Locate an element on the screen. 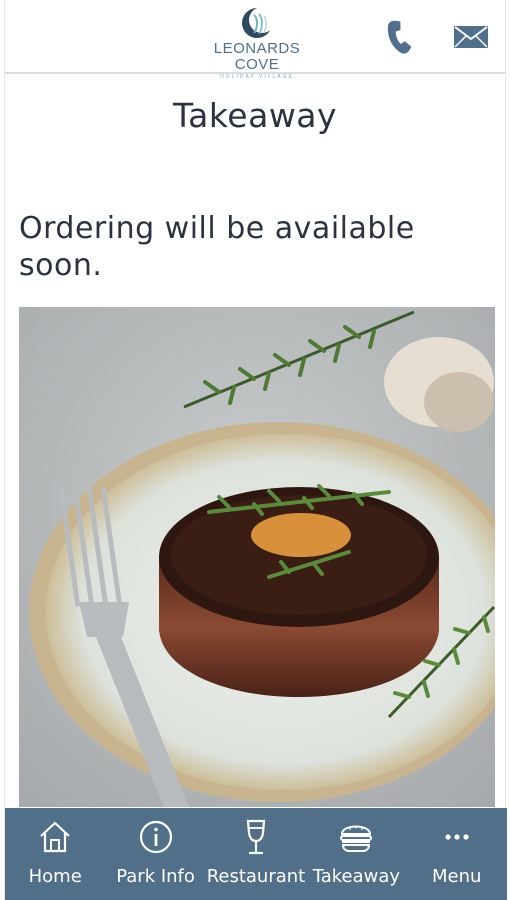 This screenshot has height=900, width=510. app-header: LEONARDS COVE HOLIDAY VILLAGE is located at coordinates (255, 40).